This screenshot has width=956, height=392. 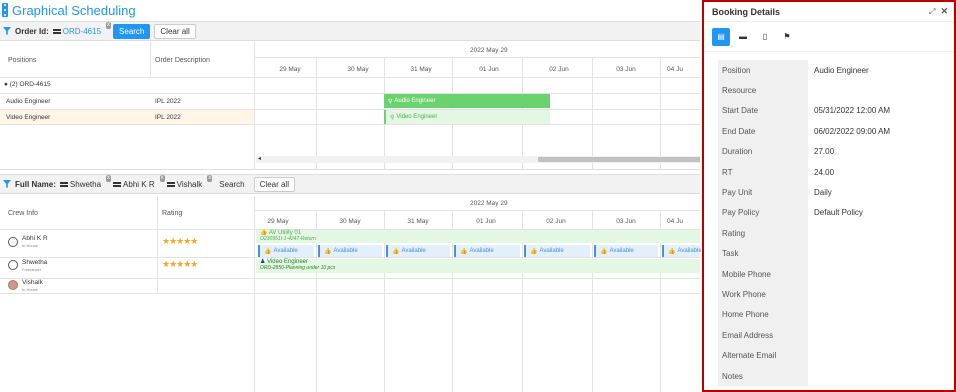 What do you see at coordinates (172, 213) in the screenshot?
I see `rating-column-header: Rating` at bounding box center [172, 213].